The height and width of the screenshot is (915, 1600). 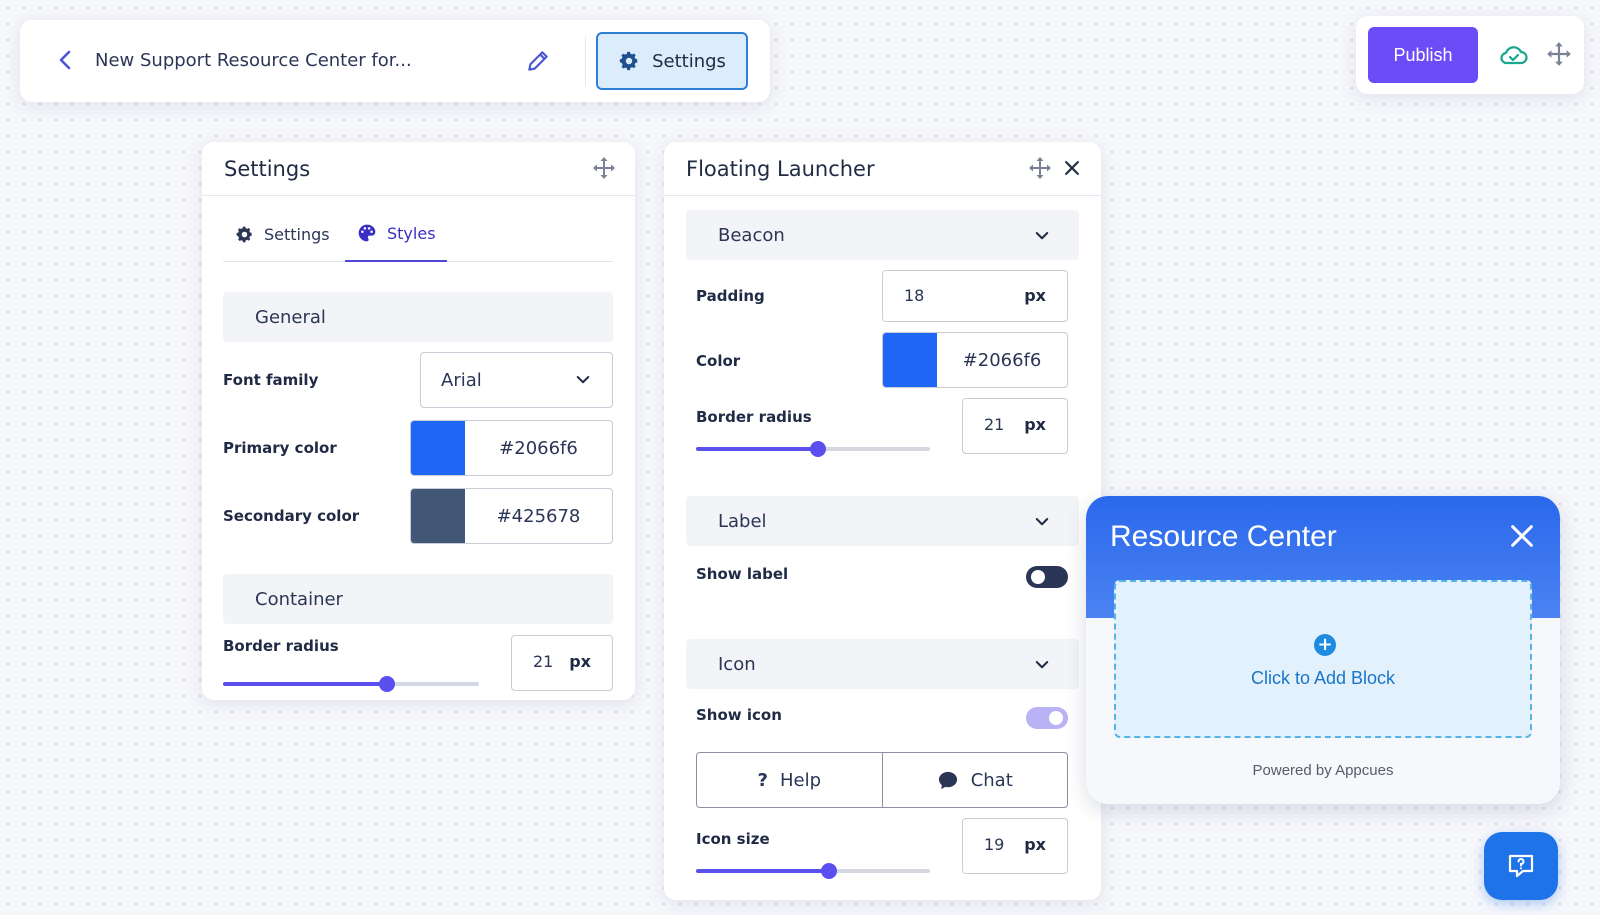 I want to click on settings-tabs: Settings Styles, so click(x=418, y=234).